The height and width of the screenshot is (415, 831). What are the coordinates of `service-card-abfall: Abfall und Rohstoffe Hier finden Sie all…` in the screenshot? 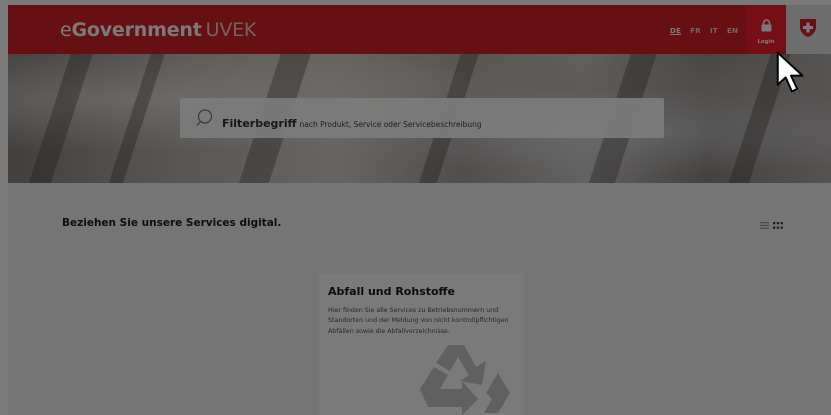 It's located at (421, 344).